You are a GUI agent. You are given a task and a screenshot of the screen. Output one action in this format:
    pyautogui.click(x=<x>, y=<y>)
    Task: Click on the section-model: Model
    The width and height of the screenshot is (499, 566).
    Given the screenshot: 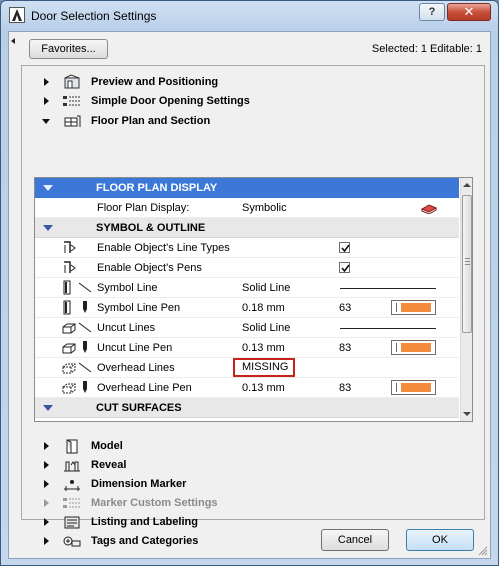 What is the action you would take?
    pyautogui.click(x=253, y=446)
    